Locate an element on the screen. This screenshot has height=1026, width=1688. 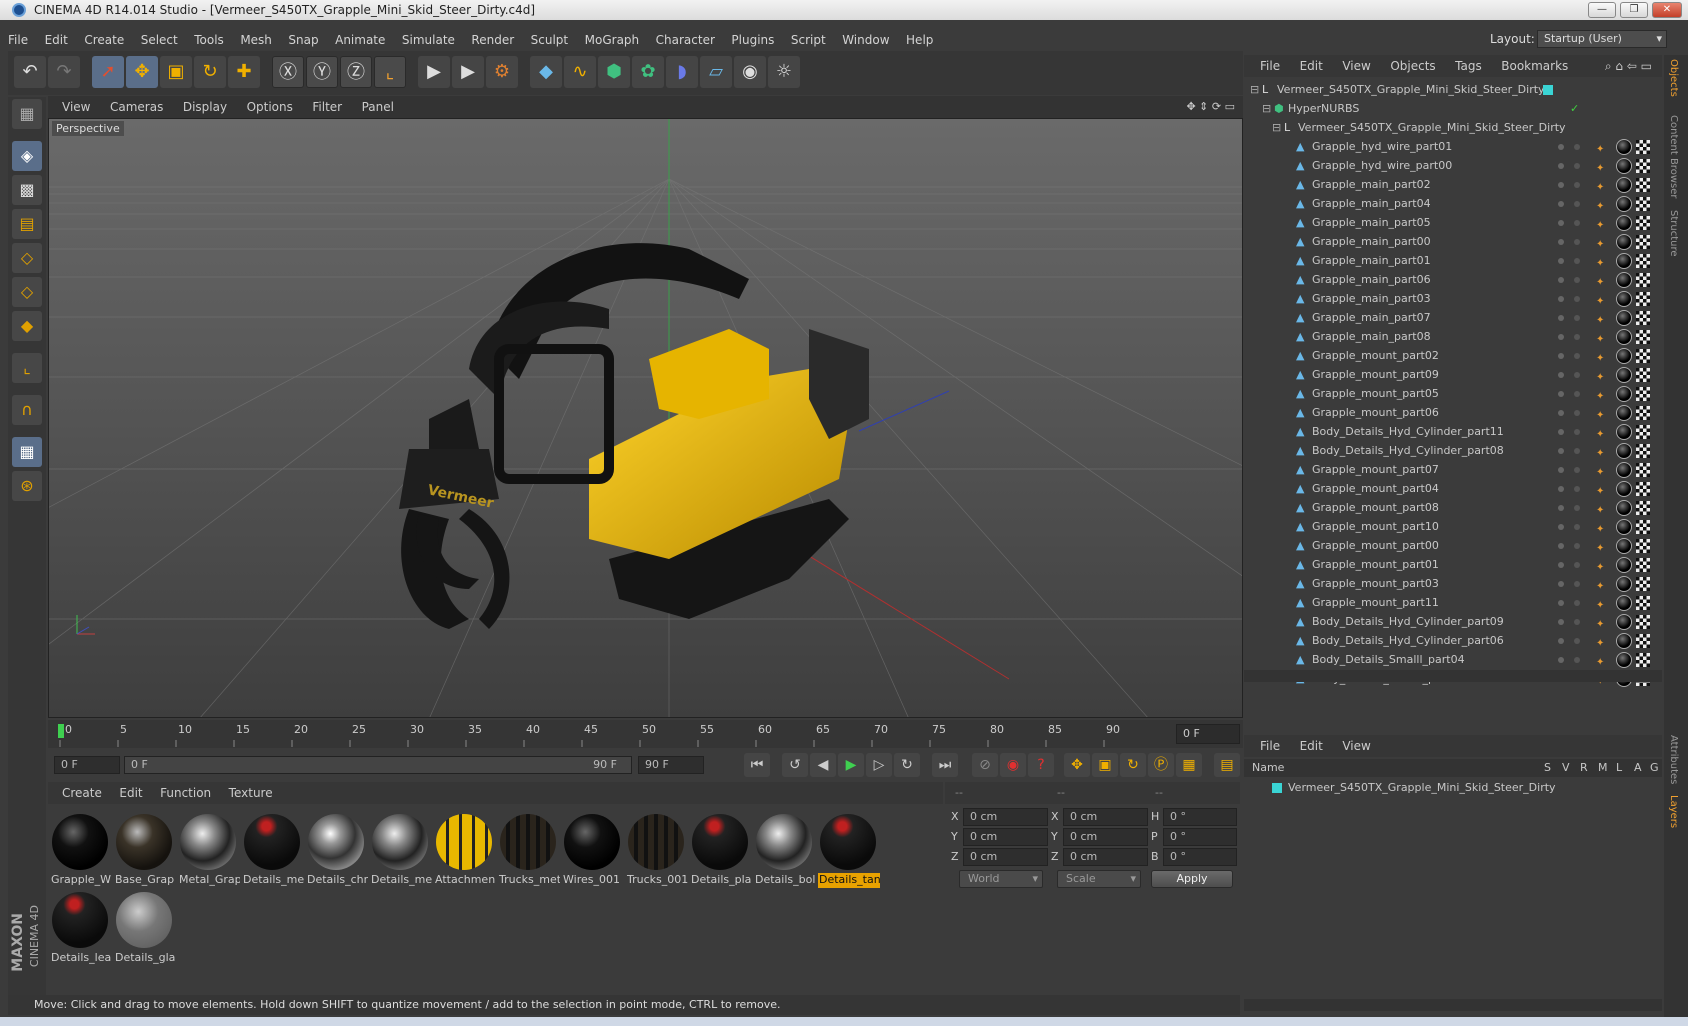
start-frame-field: 0 F is located at coordinates (87, 765).